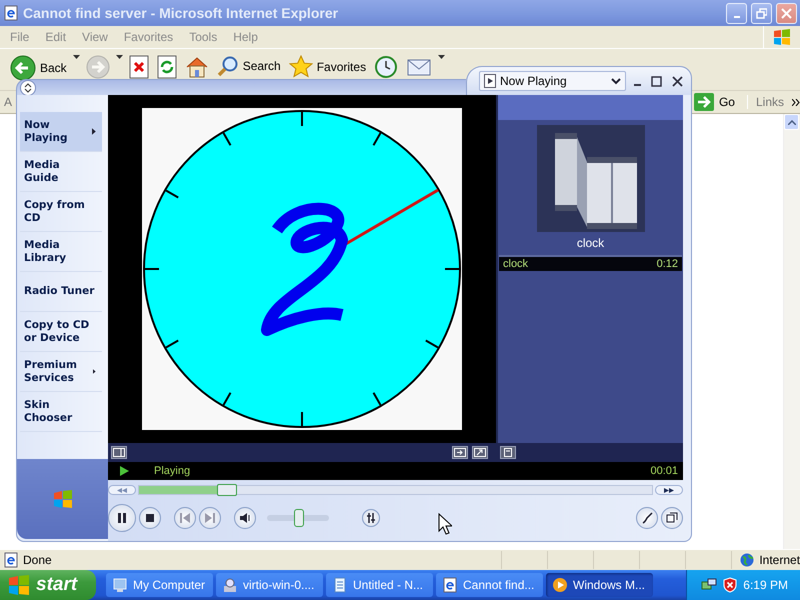  I want to click on address-label: A, so click(8, 102).